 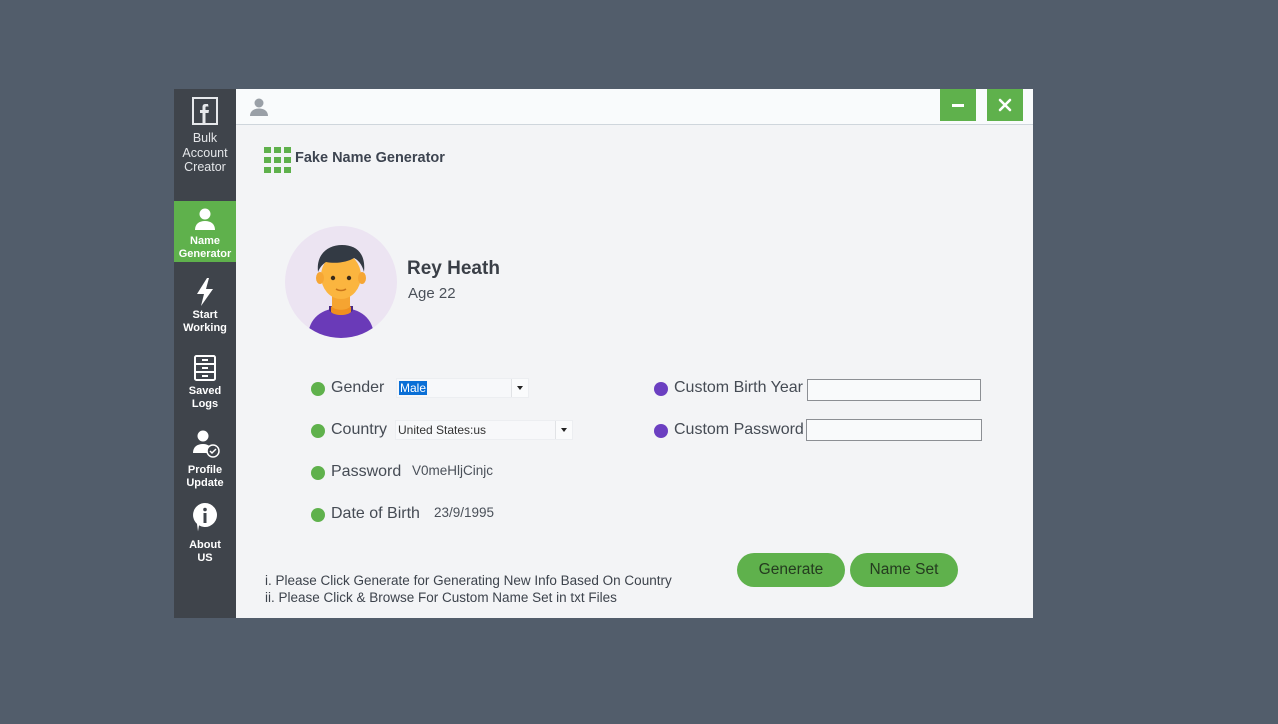 What do you see at coordinates (432, 293) in the screenshot?
I see `profile-age: Age 22` at bounding box center [432, 293].